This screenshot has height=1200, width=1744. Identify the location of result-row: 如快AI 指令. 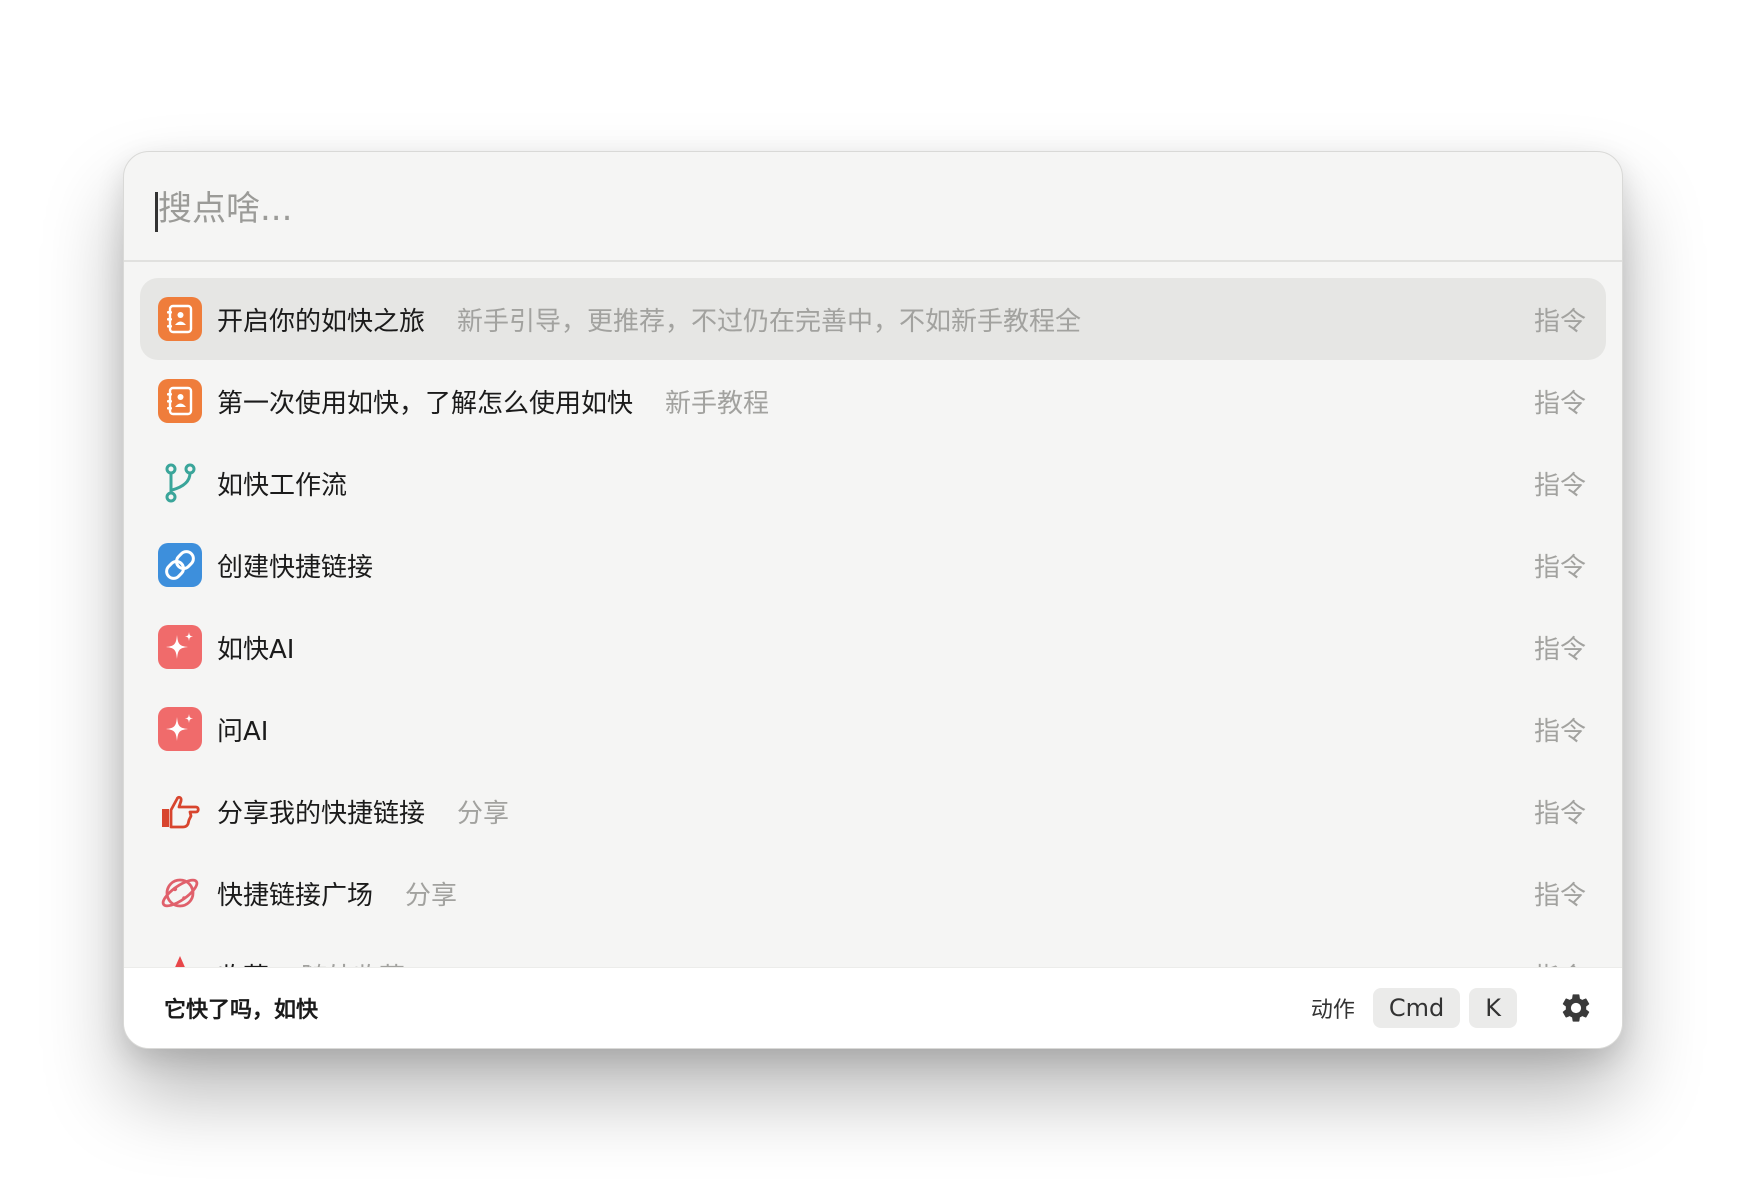
(873, 647).